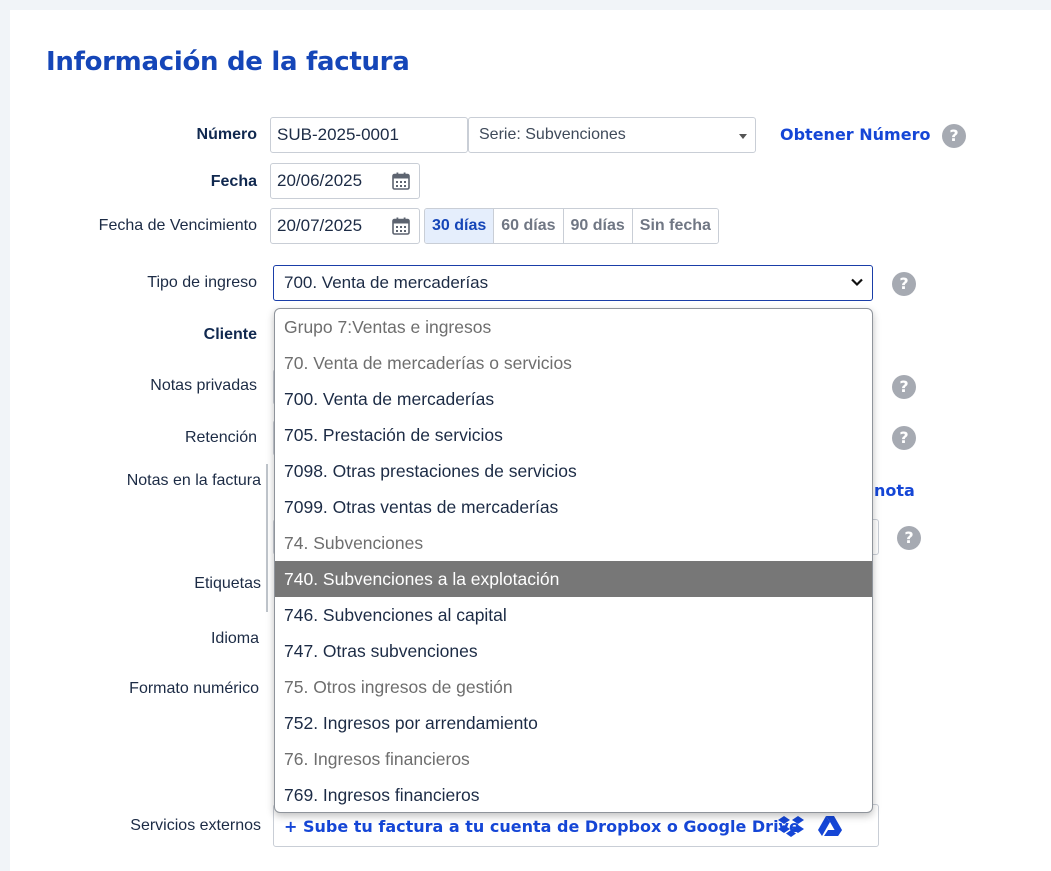  I want to click on vencimiento-input: 20/07/2025, so click(345, 226).